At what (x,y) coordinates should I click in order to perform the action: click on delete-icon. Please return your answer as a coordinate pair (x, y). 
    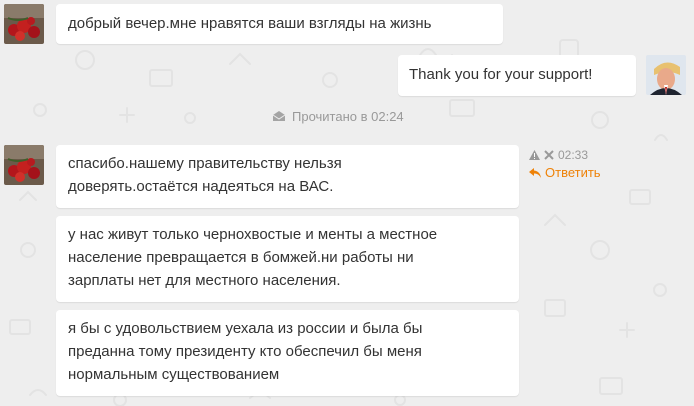
    Looking at the image, I should click on (549, 155).